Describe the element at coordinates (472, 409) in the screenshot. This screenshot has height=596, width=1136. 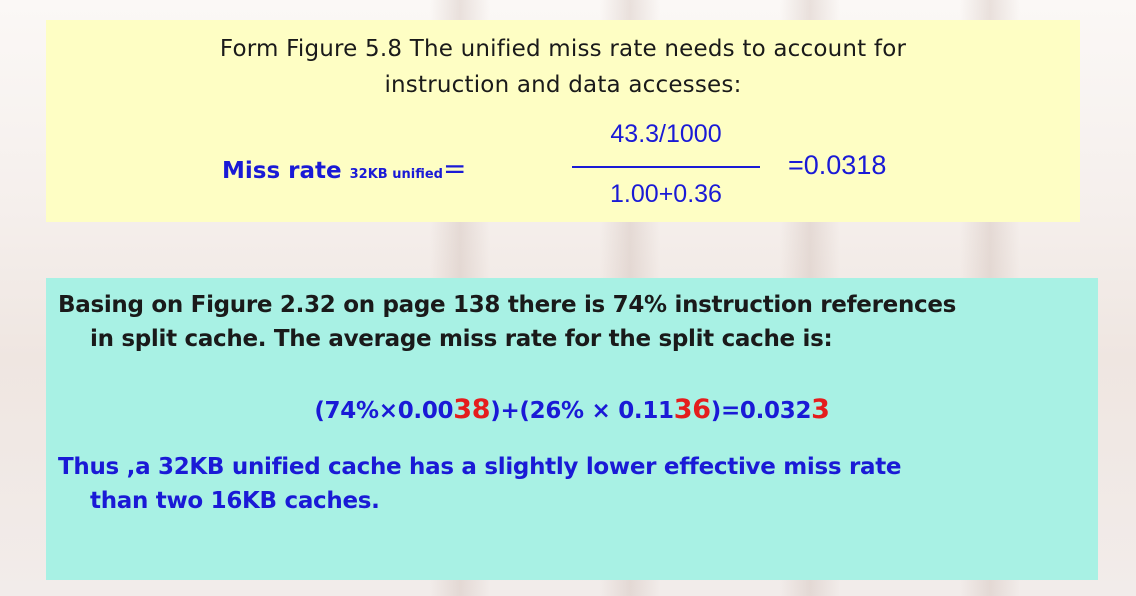
I see `calc-highlight-1: 38` at that location.